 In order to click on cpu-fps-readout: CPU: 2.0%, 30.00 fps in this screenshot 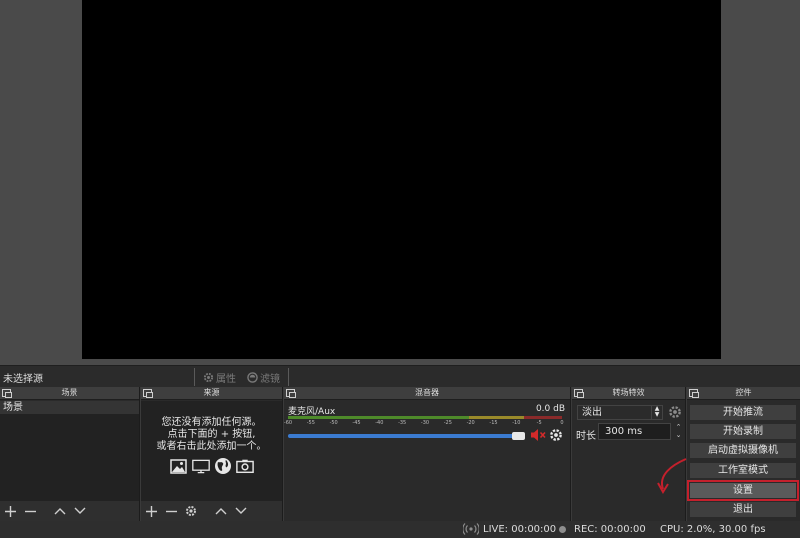, I will do `click(713, 529)`.